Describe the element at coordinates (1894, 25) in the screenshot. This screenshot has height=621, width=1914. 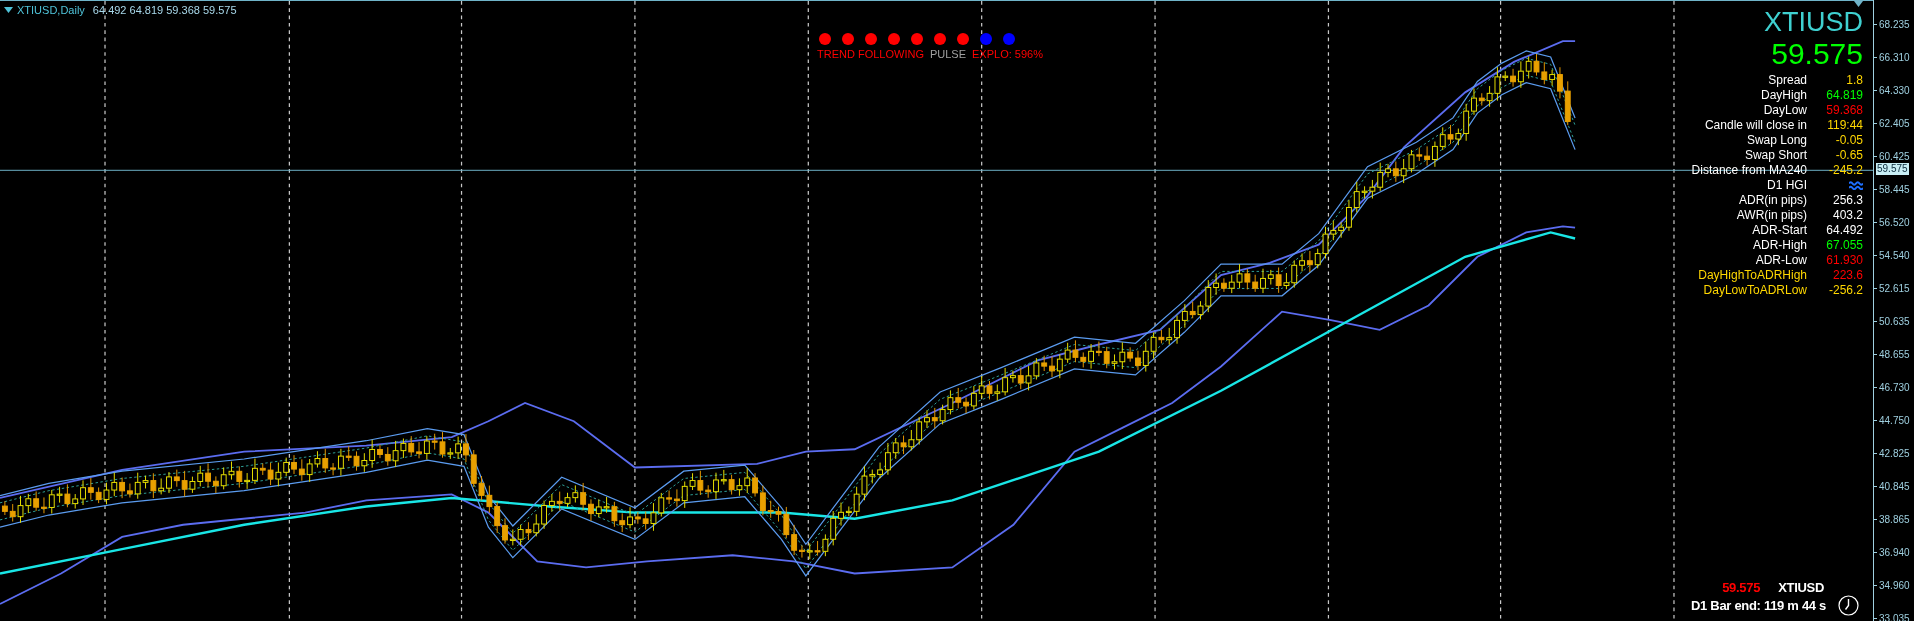
I see `price-tick-label: 68.235` at that location.